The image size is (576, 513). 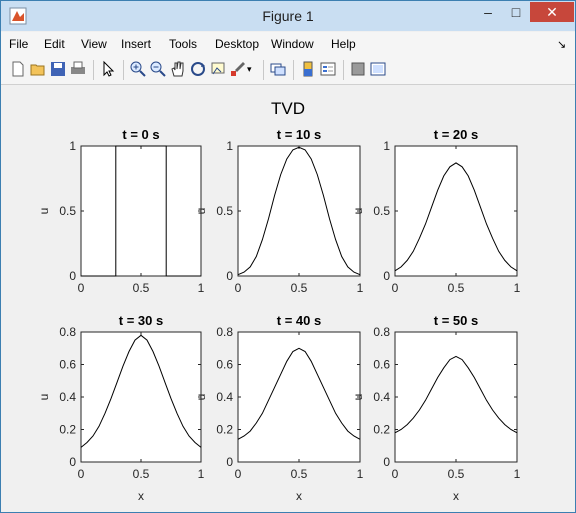 I want to click on data-cursor-icon, so click(x=218, y=69).